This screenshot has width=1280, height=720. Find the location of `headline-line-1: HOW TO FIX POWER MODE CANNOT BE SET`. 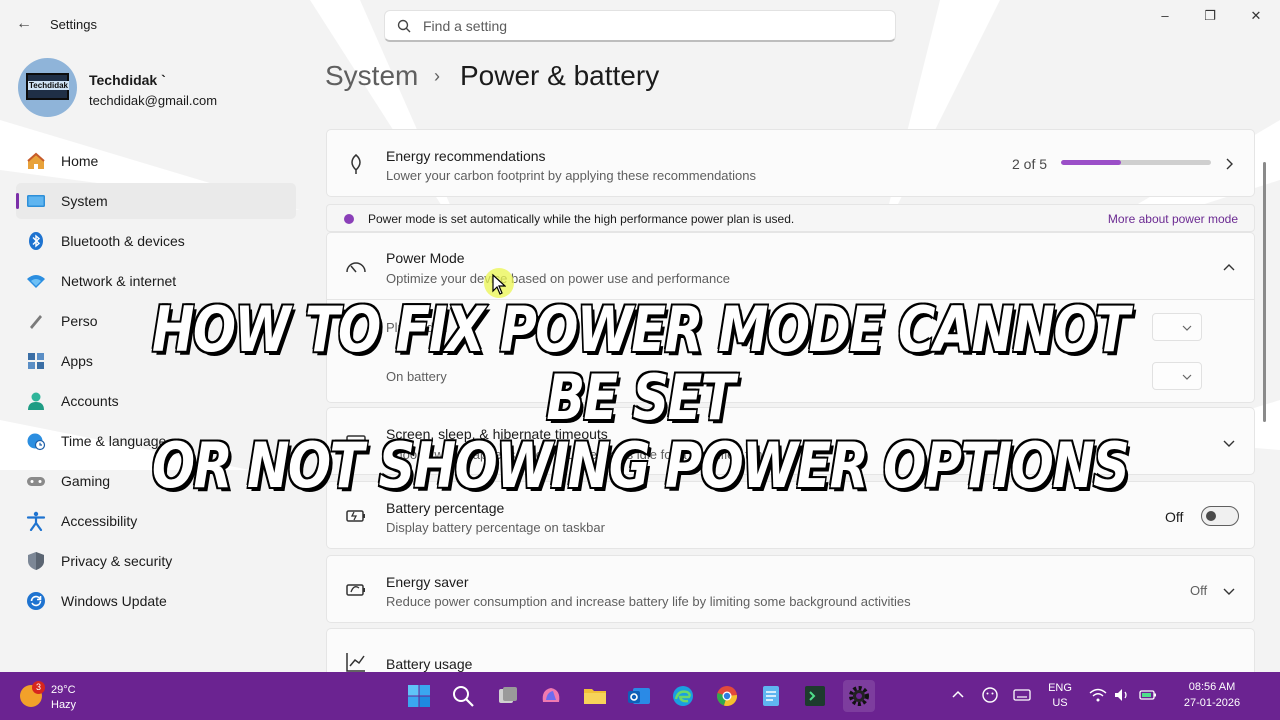

headline-line-1: HOW TO FIX POWER MODE CANNOT BE SET is located at coordinates (641, 363).